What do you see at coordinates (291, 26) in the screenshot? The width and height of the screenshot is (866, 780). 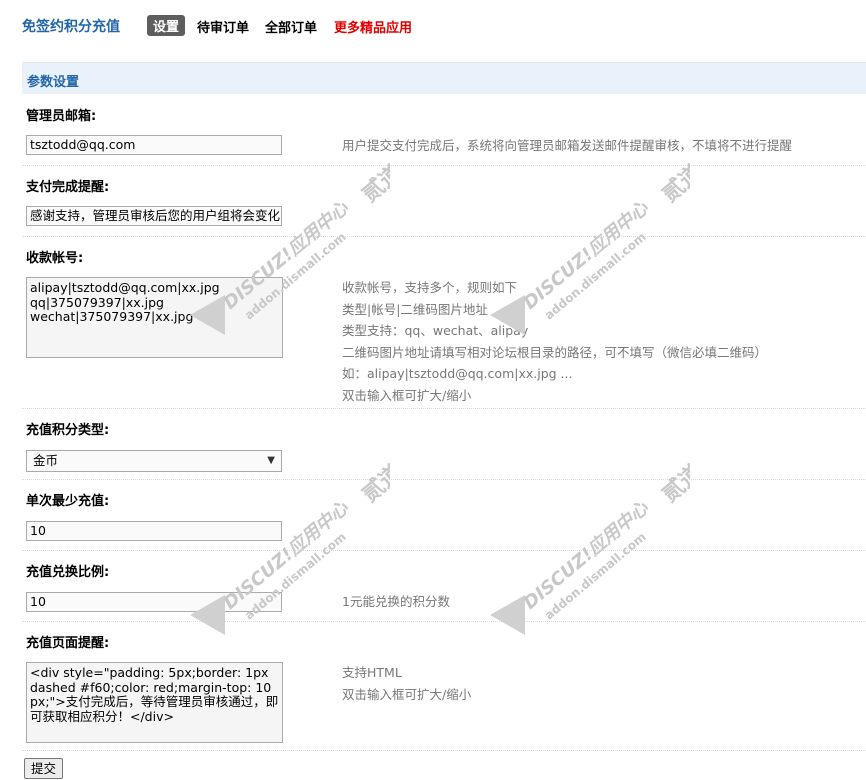 I see `tab-all-orders: 全部订单` at bounding box center [291, 26].